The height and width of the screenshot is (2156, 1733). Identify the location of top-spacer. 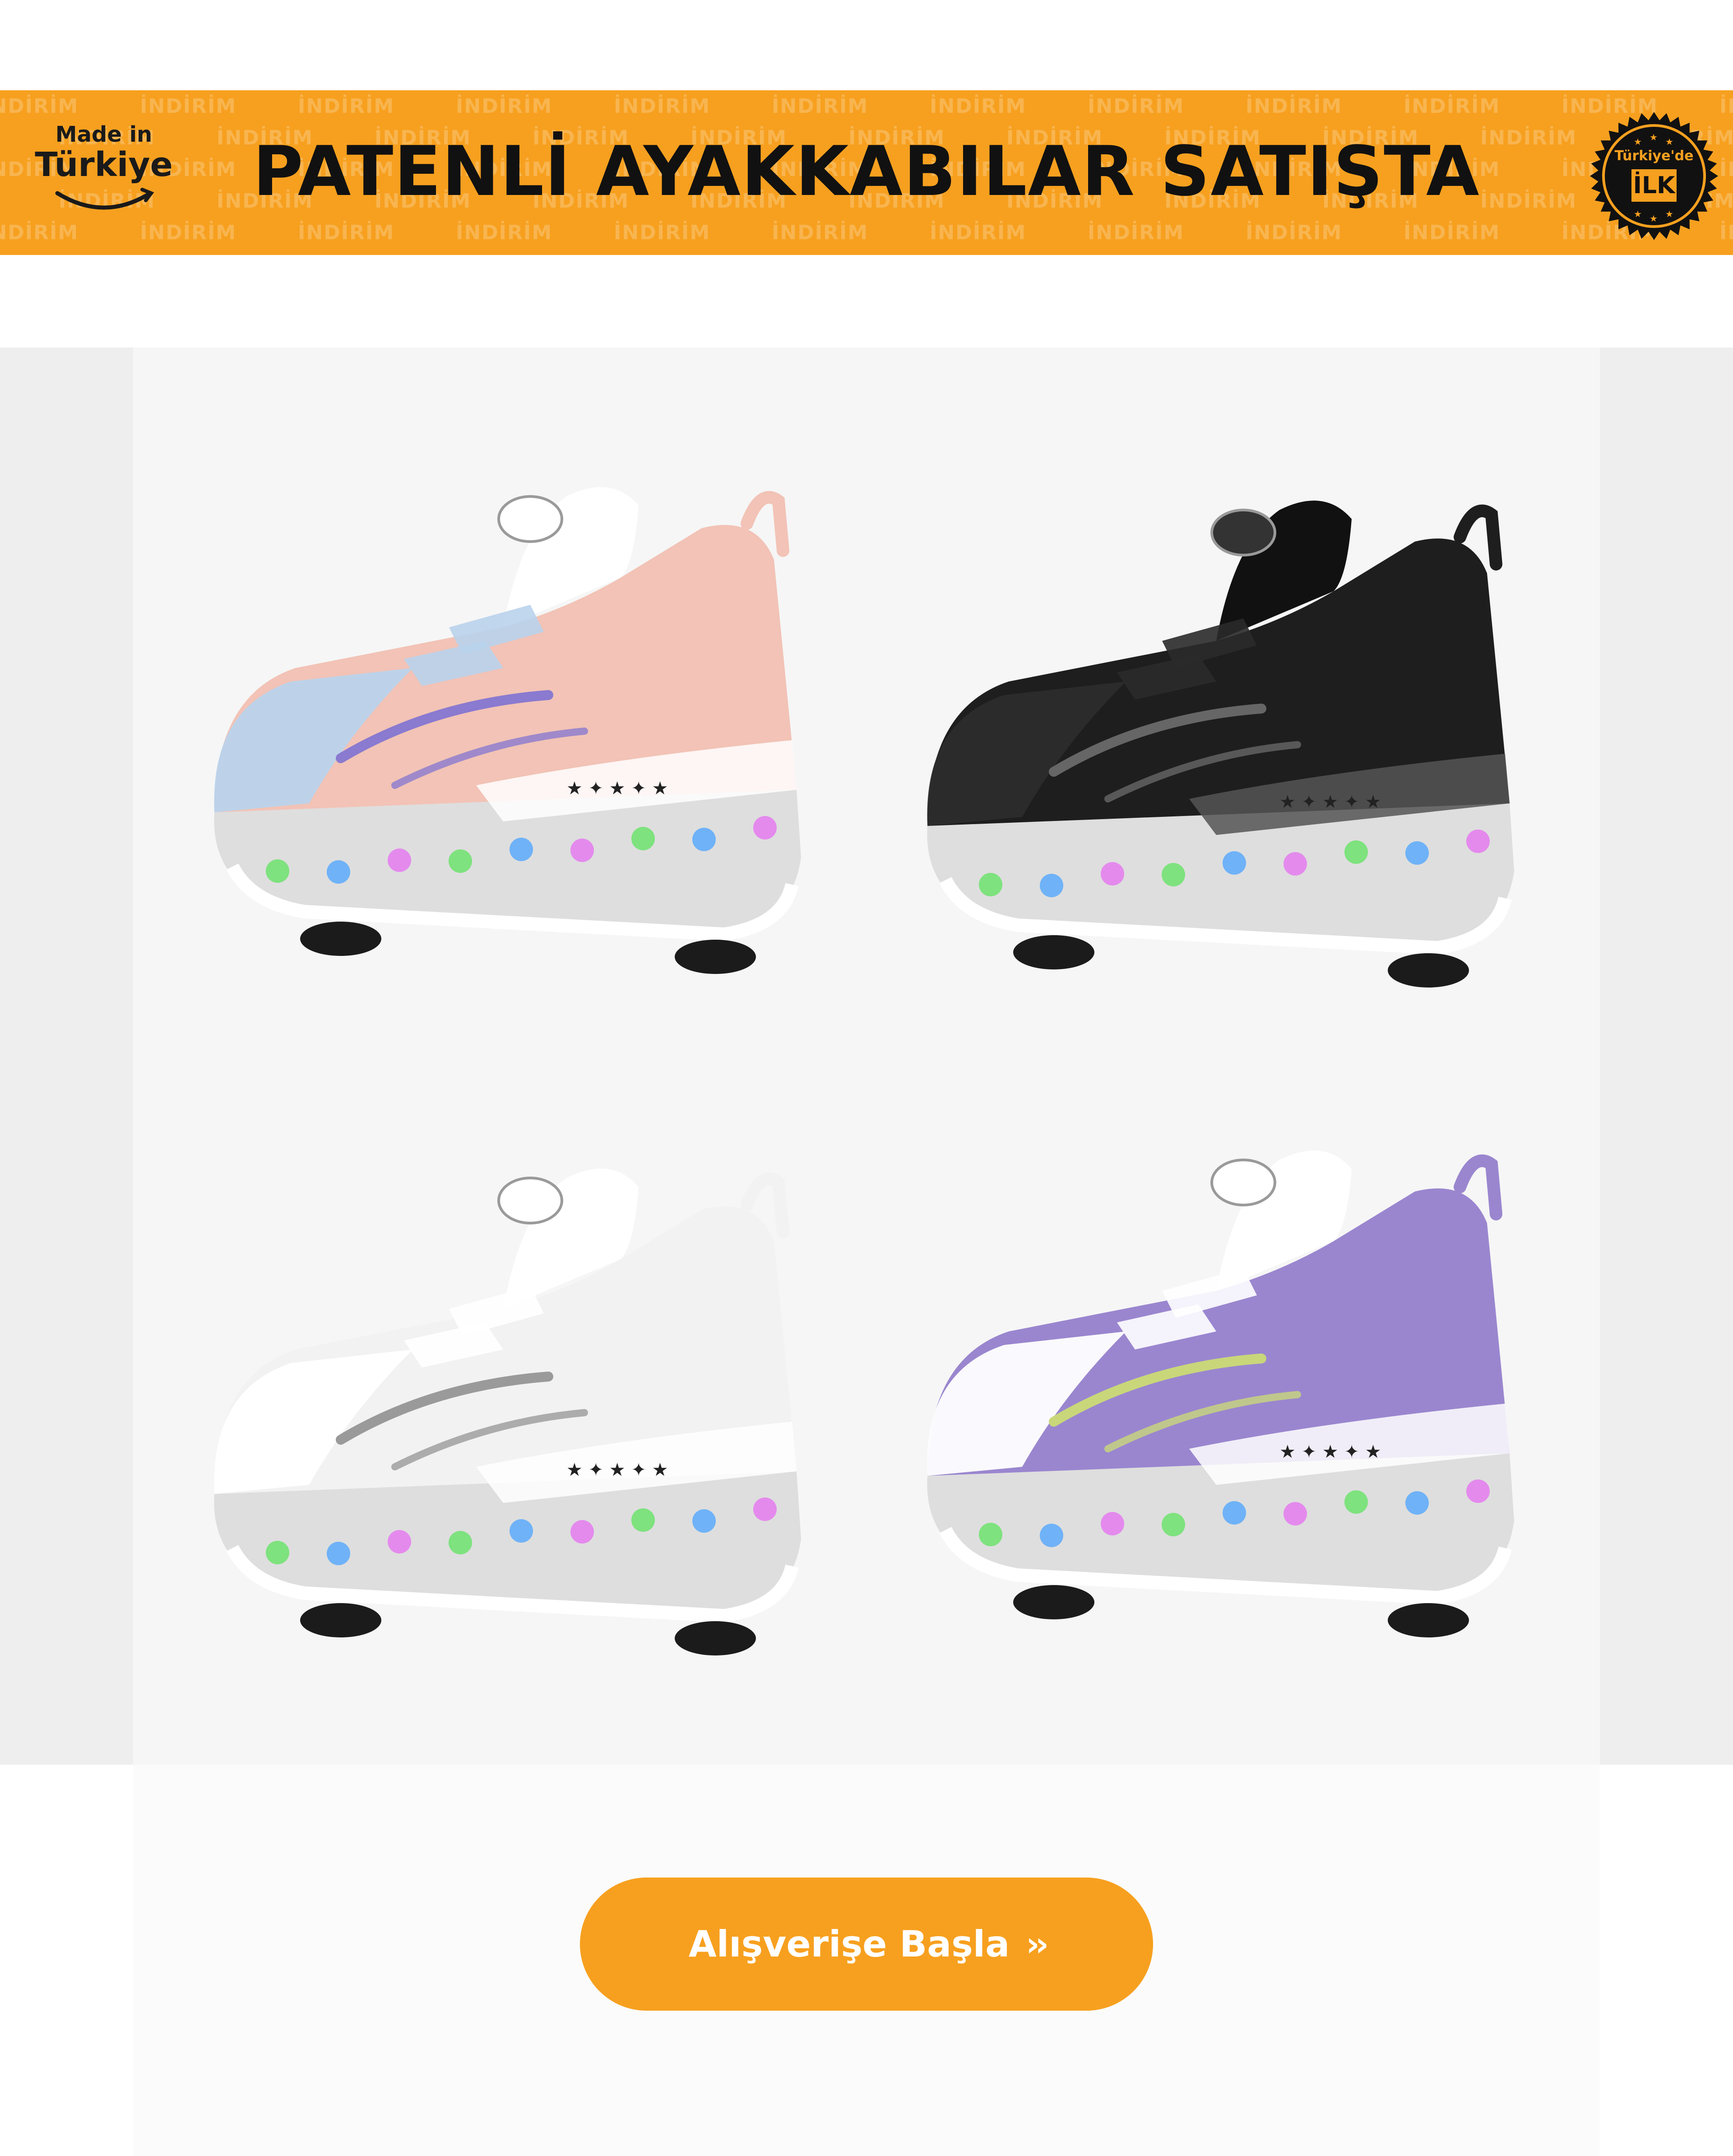
(866, 45).